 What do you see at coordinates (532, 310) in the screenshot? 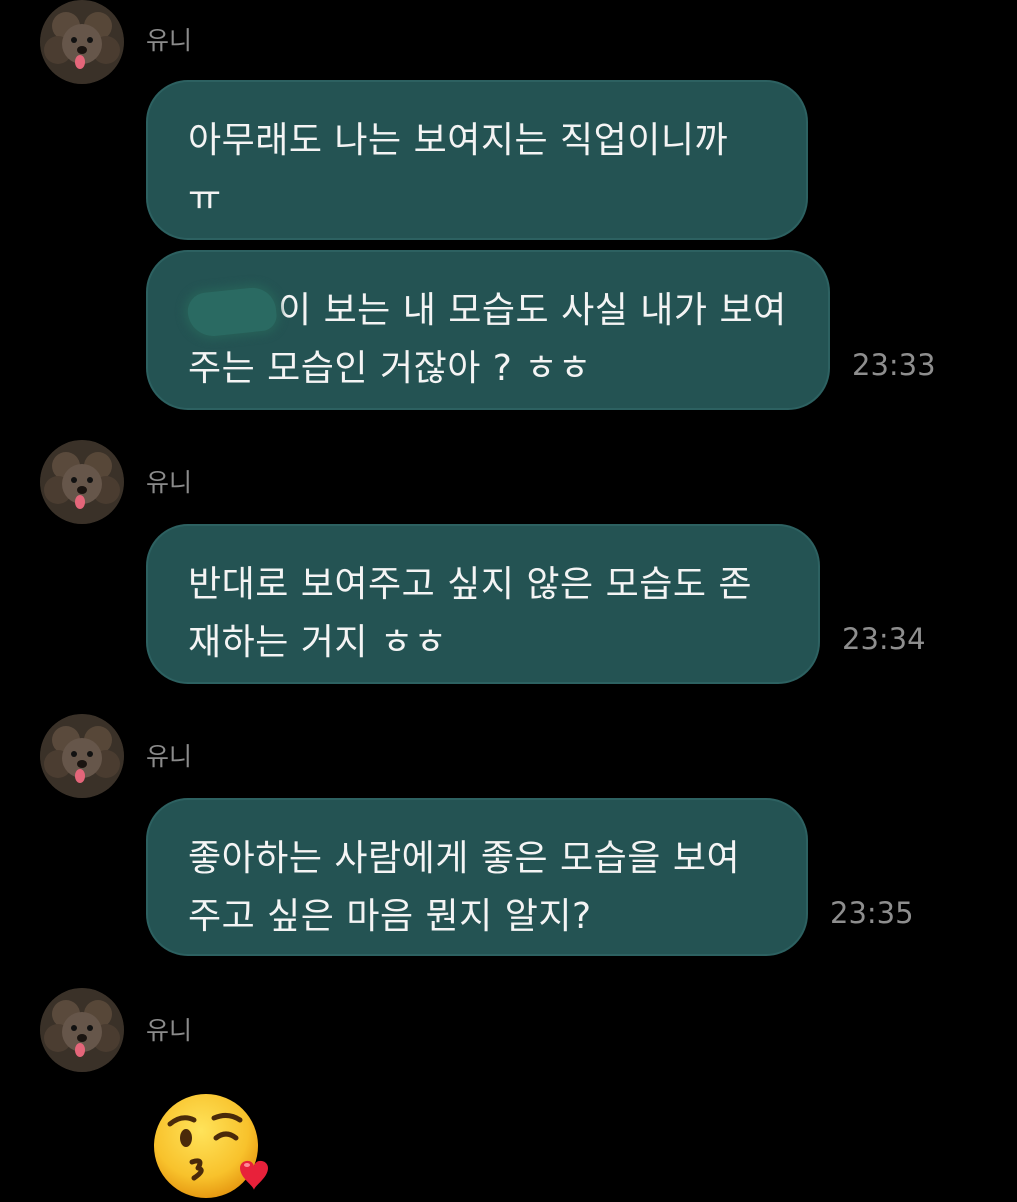
I see `message-line-text: 이 보는 내 모습도 사실 내가 보여` at bounding box center [532, 310].